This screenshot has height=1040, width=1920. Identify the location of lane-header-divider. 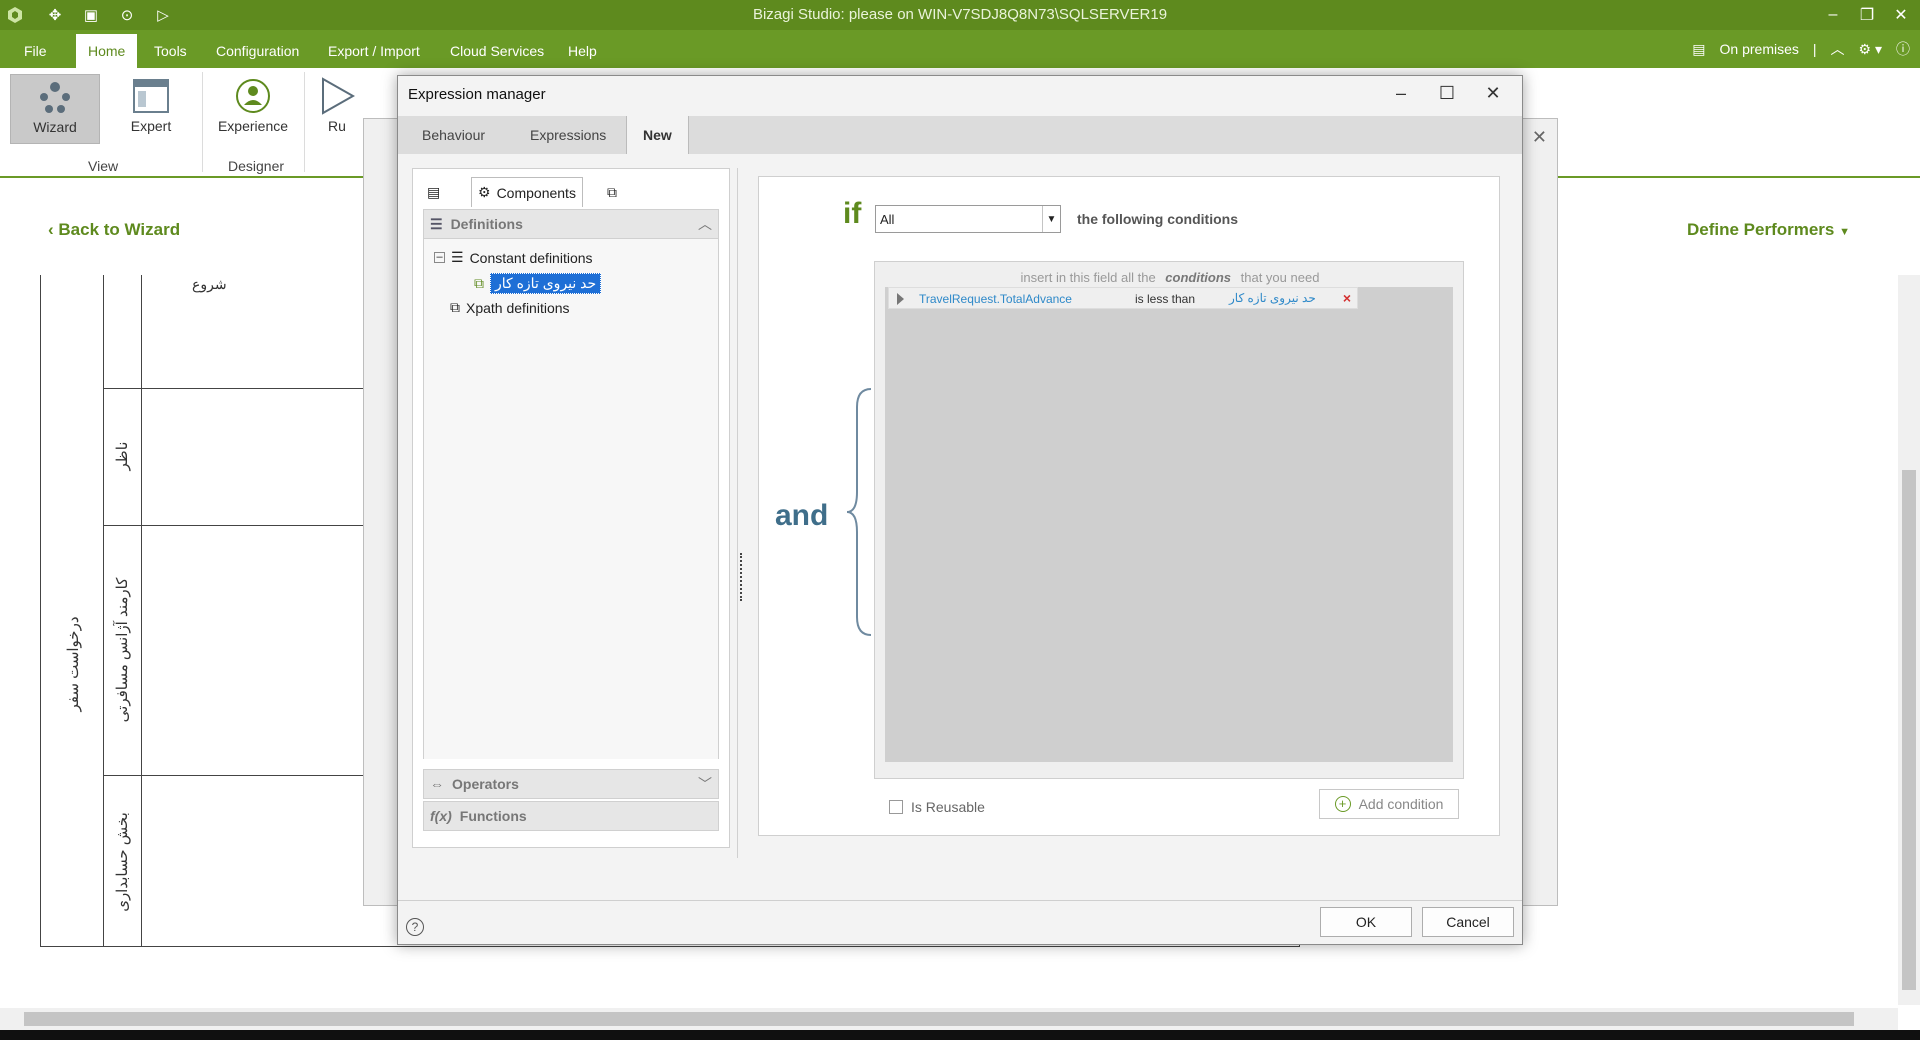
(141, 611).